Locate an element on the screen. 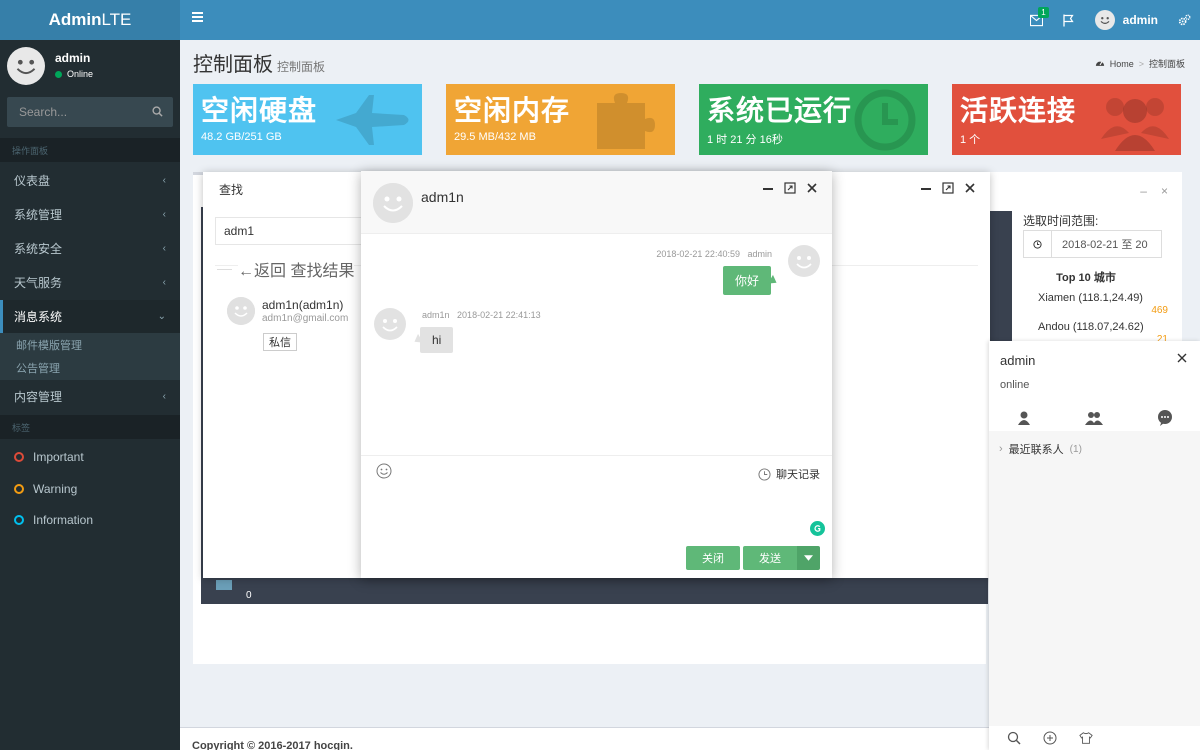 The image size is (1200, 750). tab-history is located at coordinates (1165, 418).